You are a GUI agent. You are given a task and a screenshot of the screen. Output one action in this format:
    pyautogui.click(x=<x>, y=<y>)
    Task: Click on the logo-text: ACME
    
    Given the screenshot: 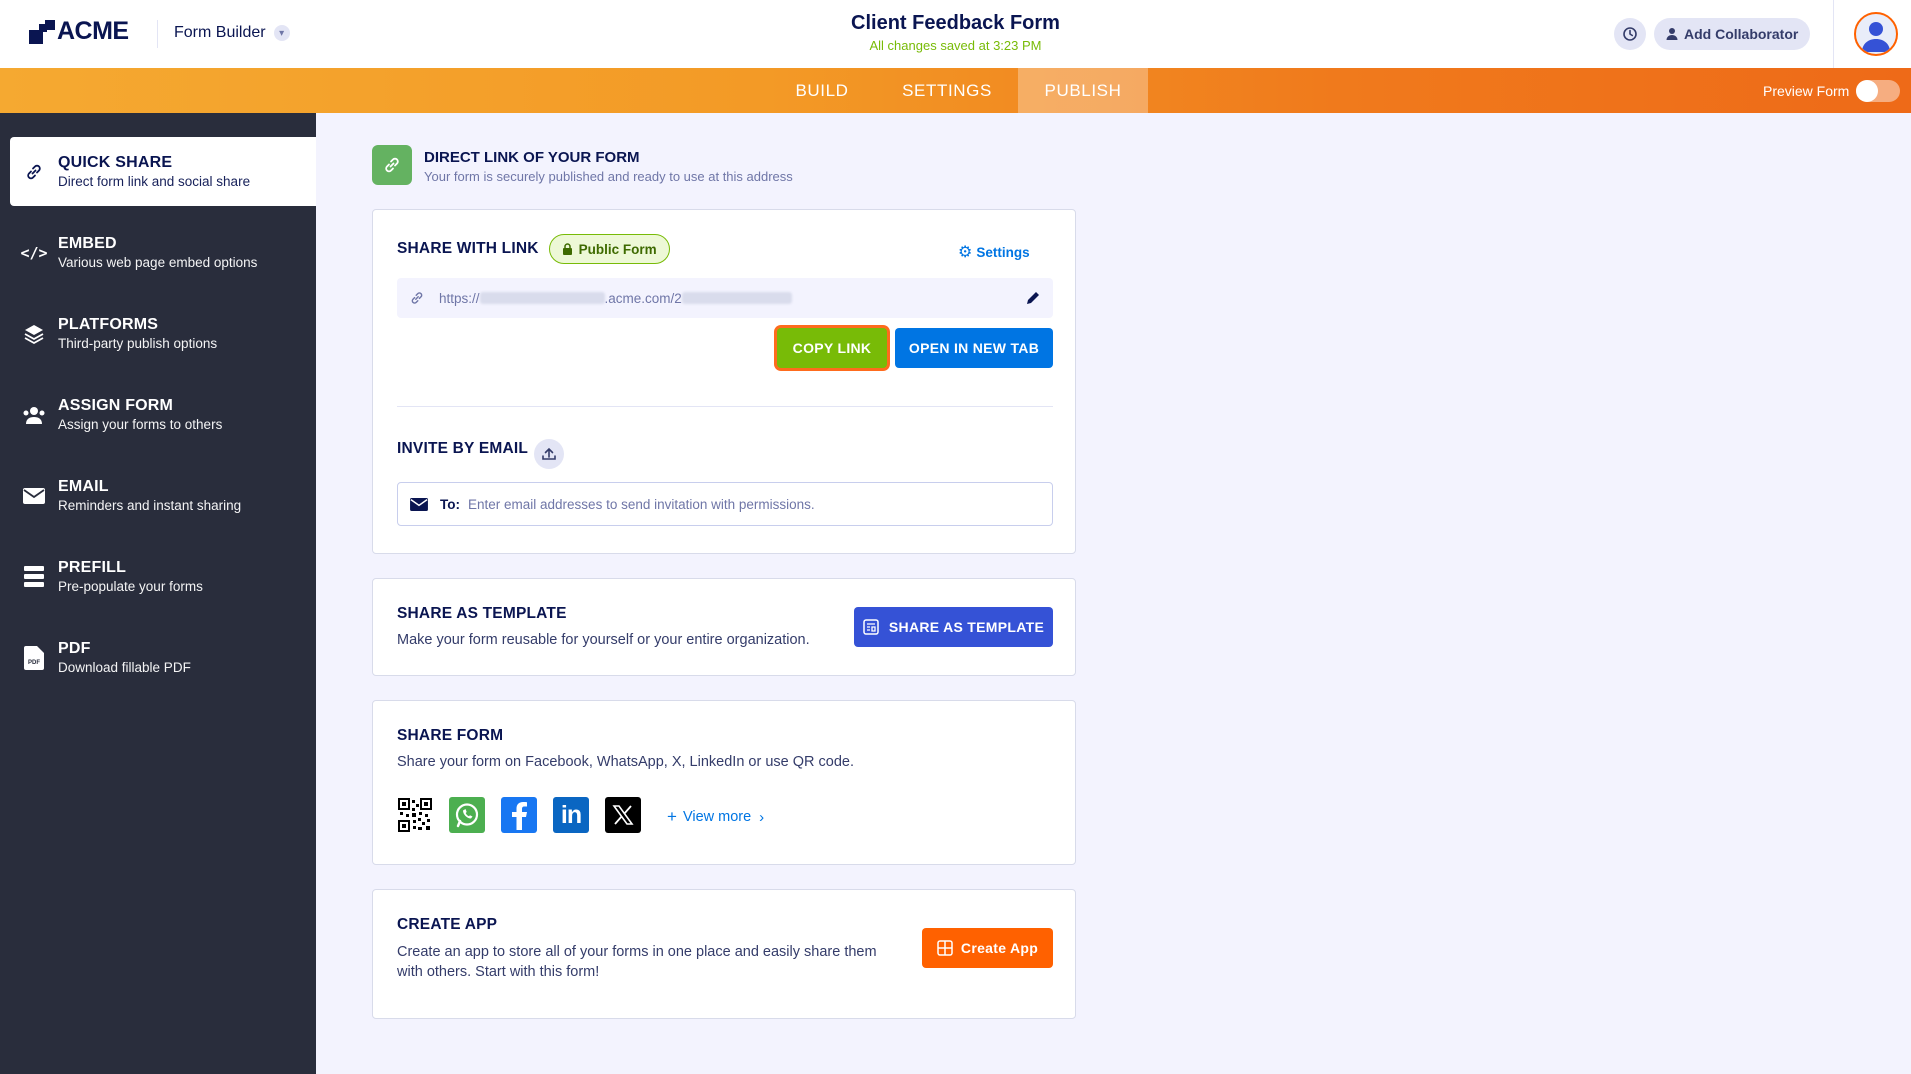 What is the action you would take?
    pyautogui.click(x=93, y=31)
    